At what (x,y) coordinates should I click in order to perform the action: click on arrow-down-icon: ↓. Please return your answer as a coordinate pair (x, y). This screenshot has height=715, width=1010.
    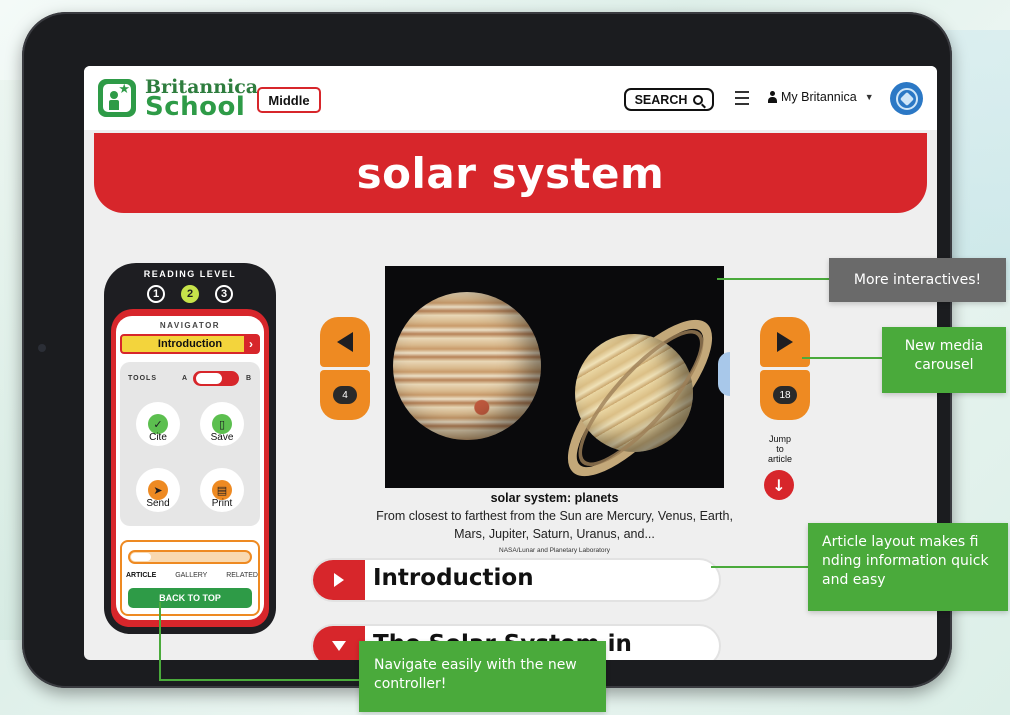
    Looking at the image, I should click on (779, 485).